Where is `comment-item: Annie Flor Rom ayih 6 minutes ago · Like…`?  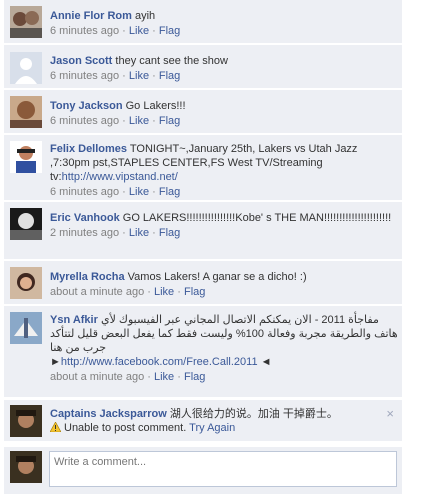 comment-item: Annie Flor Rom ayih 6 minutes ago · Like… is located at coordinates (203, 22).